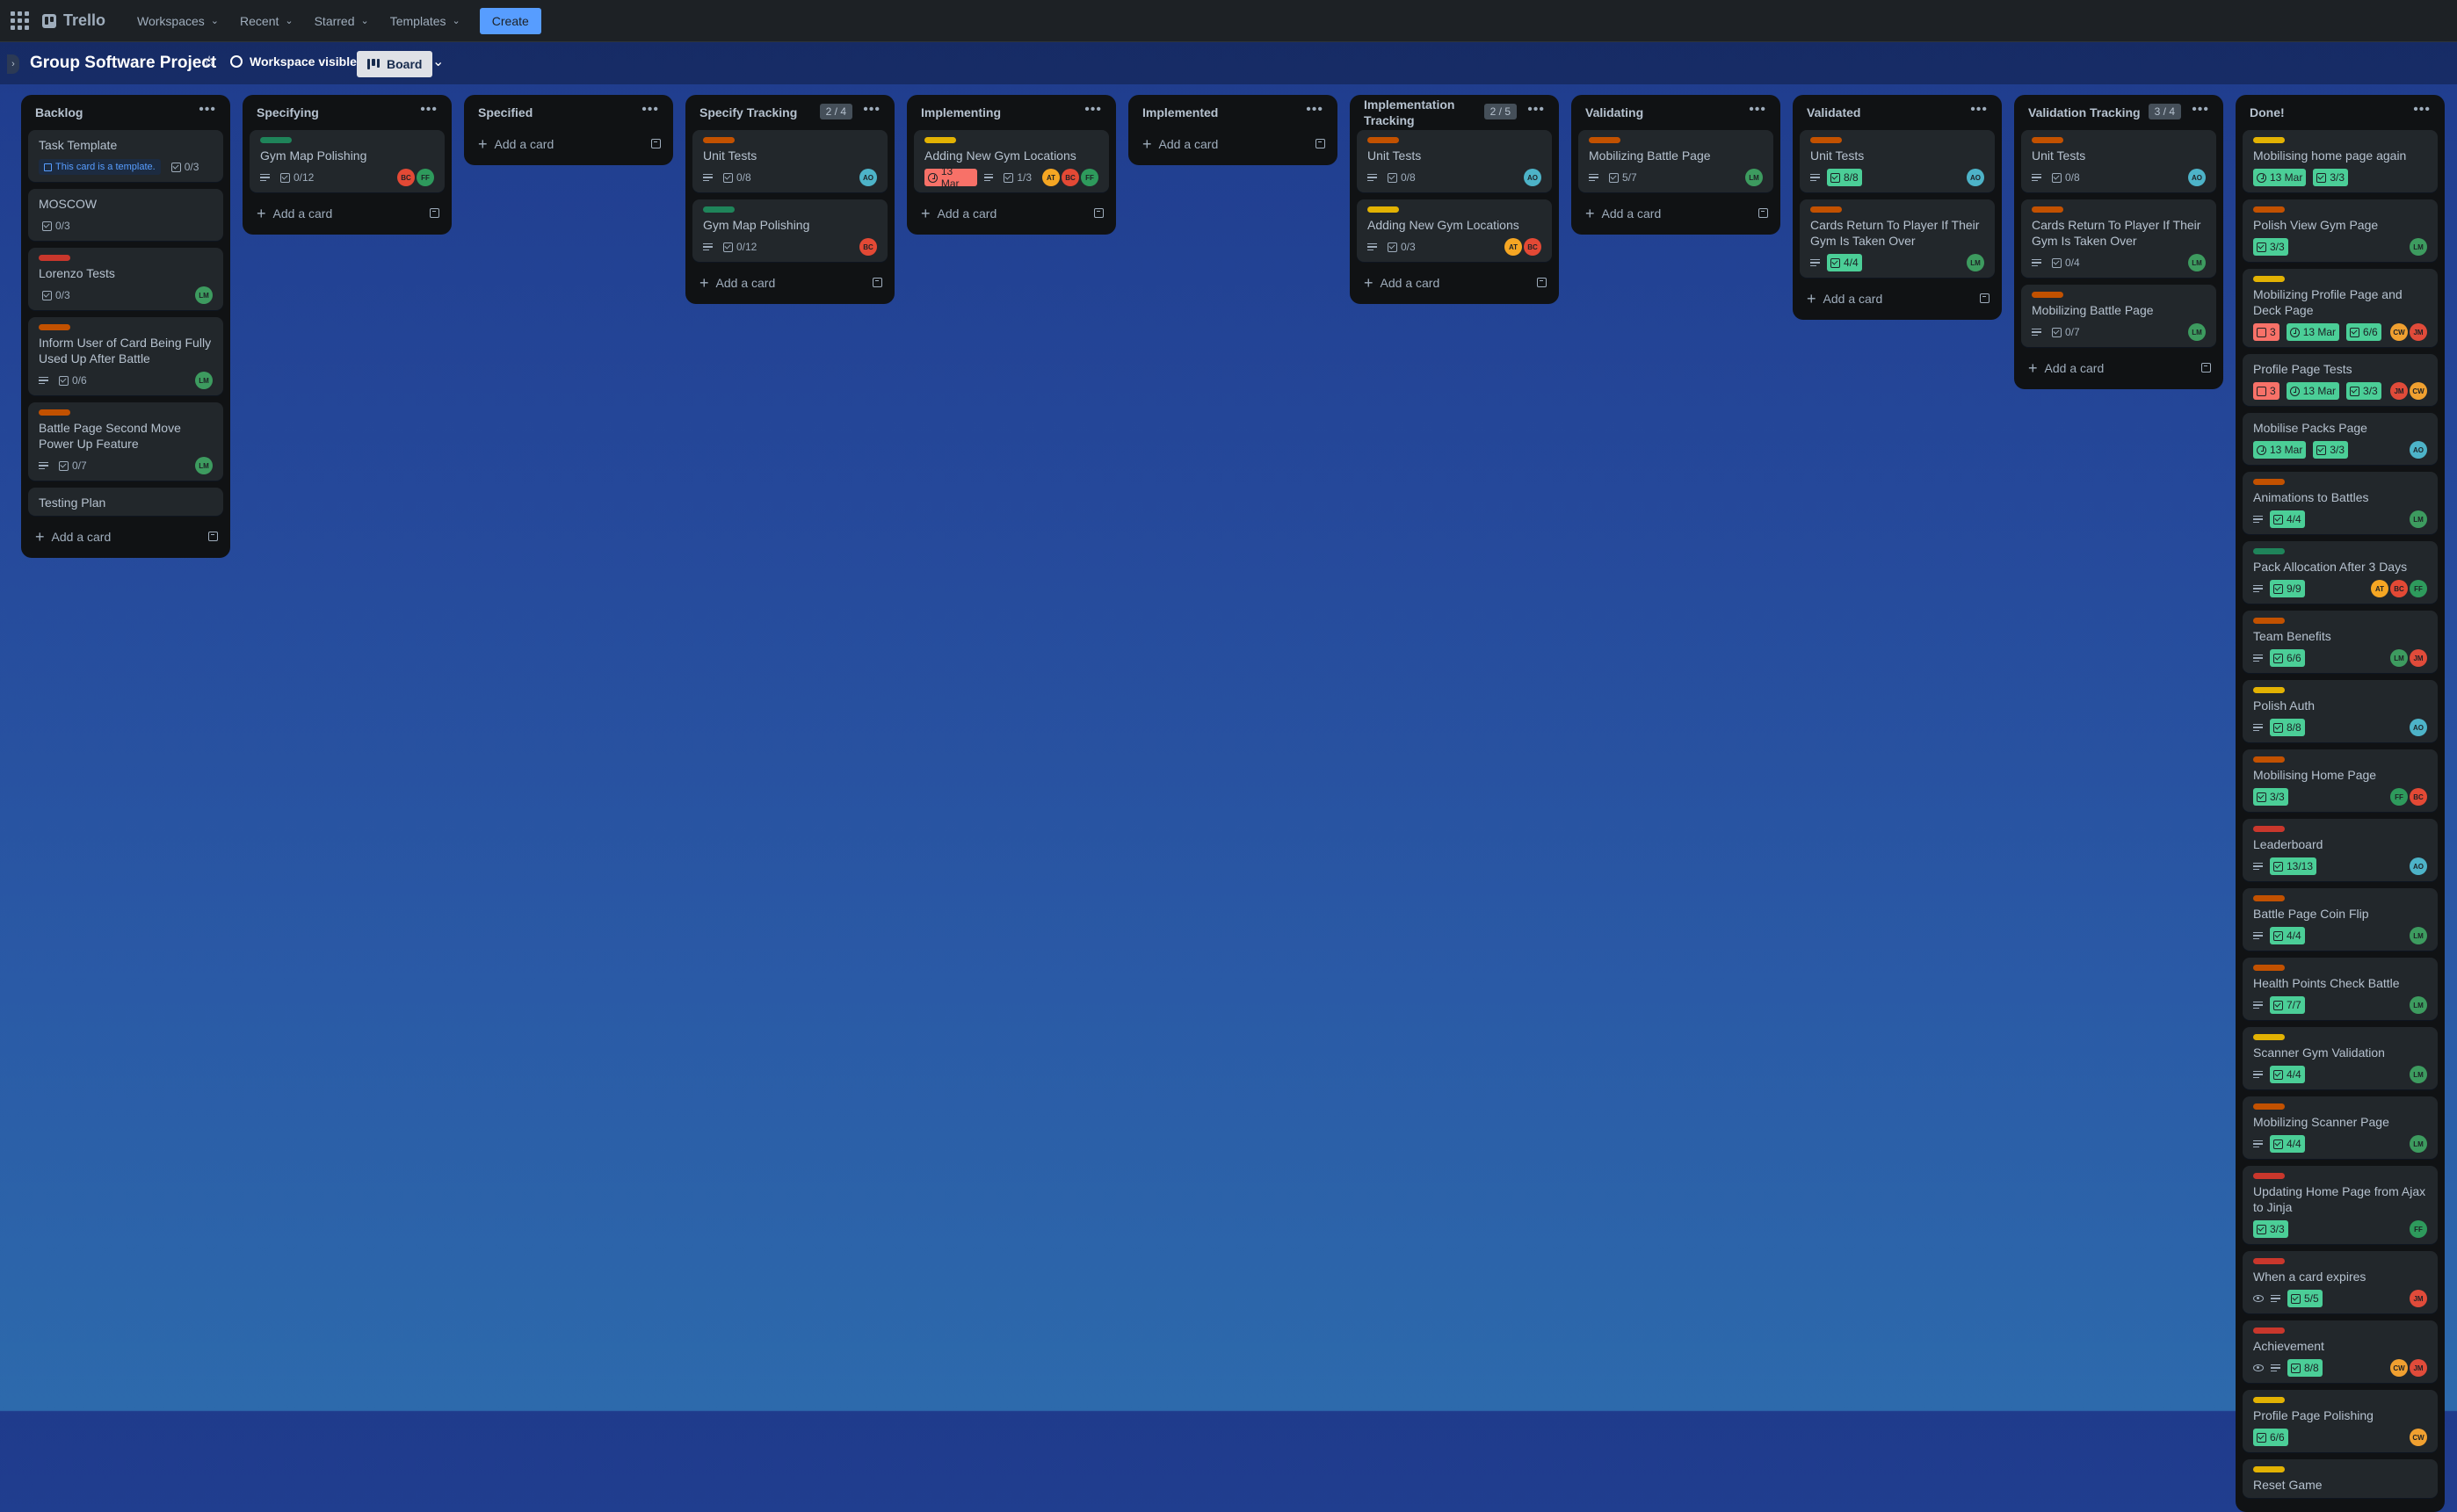 The height and width of the screenshot is (1512, 2457). What do you see at coordinates (510, 20) in the screenshot?
I see `create-button: Create` at bounding box center [510, 20].